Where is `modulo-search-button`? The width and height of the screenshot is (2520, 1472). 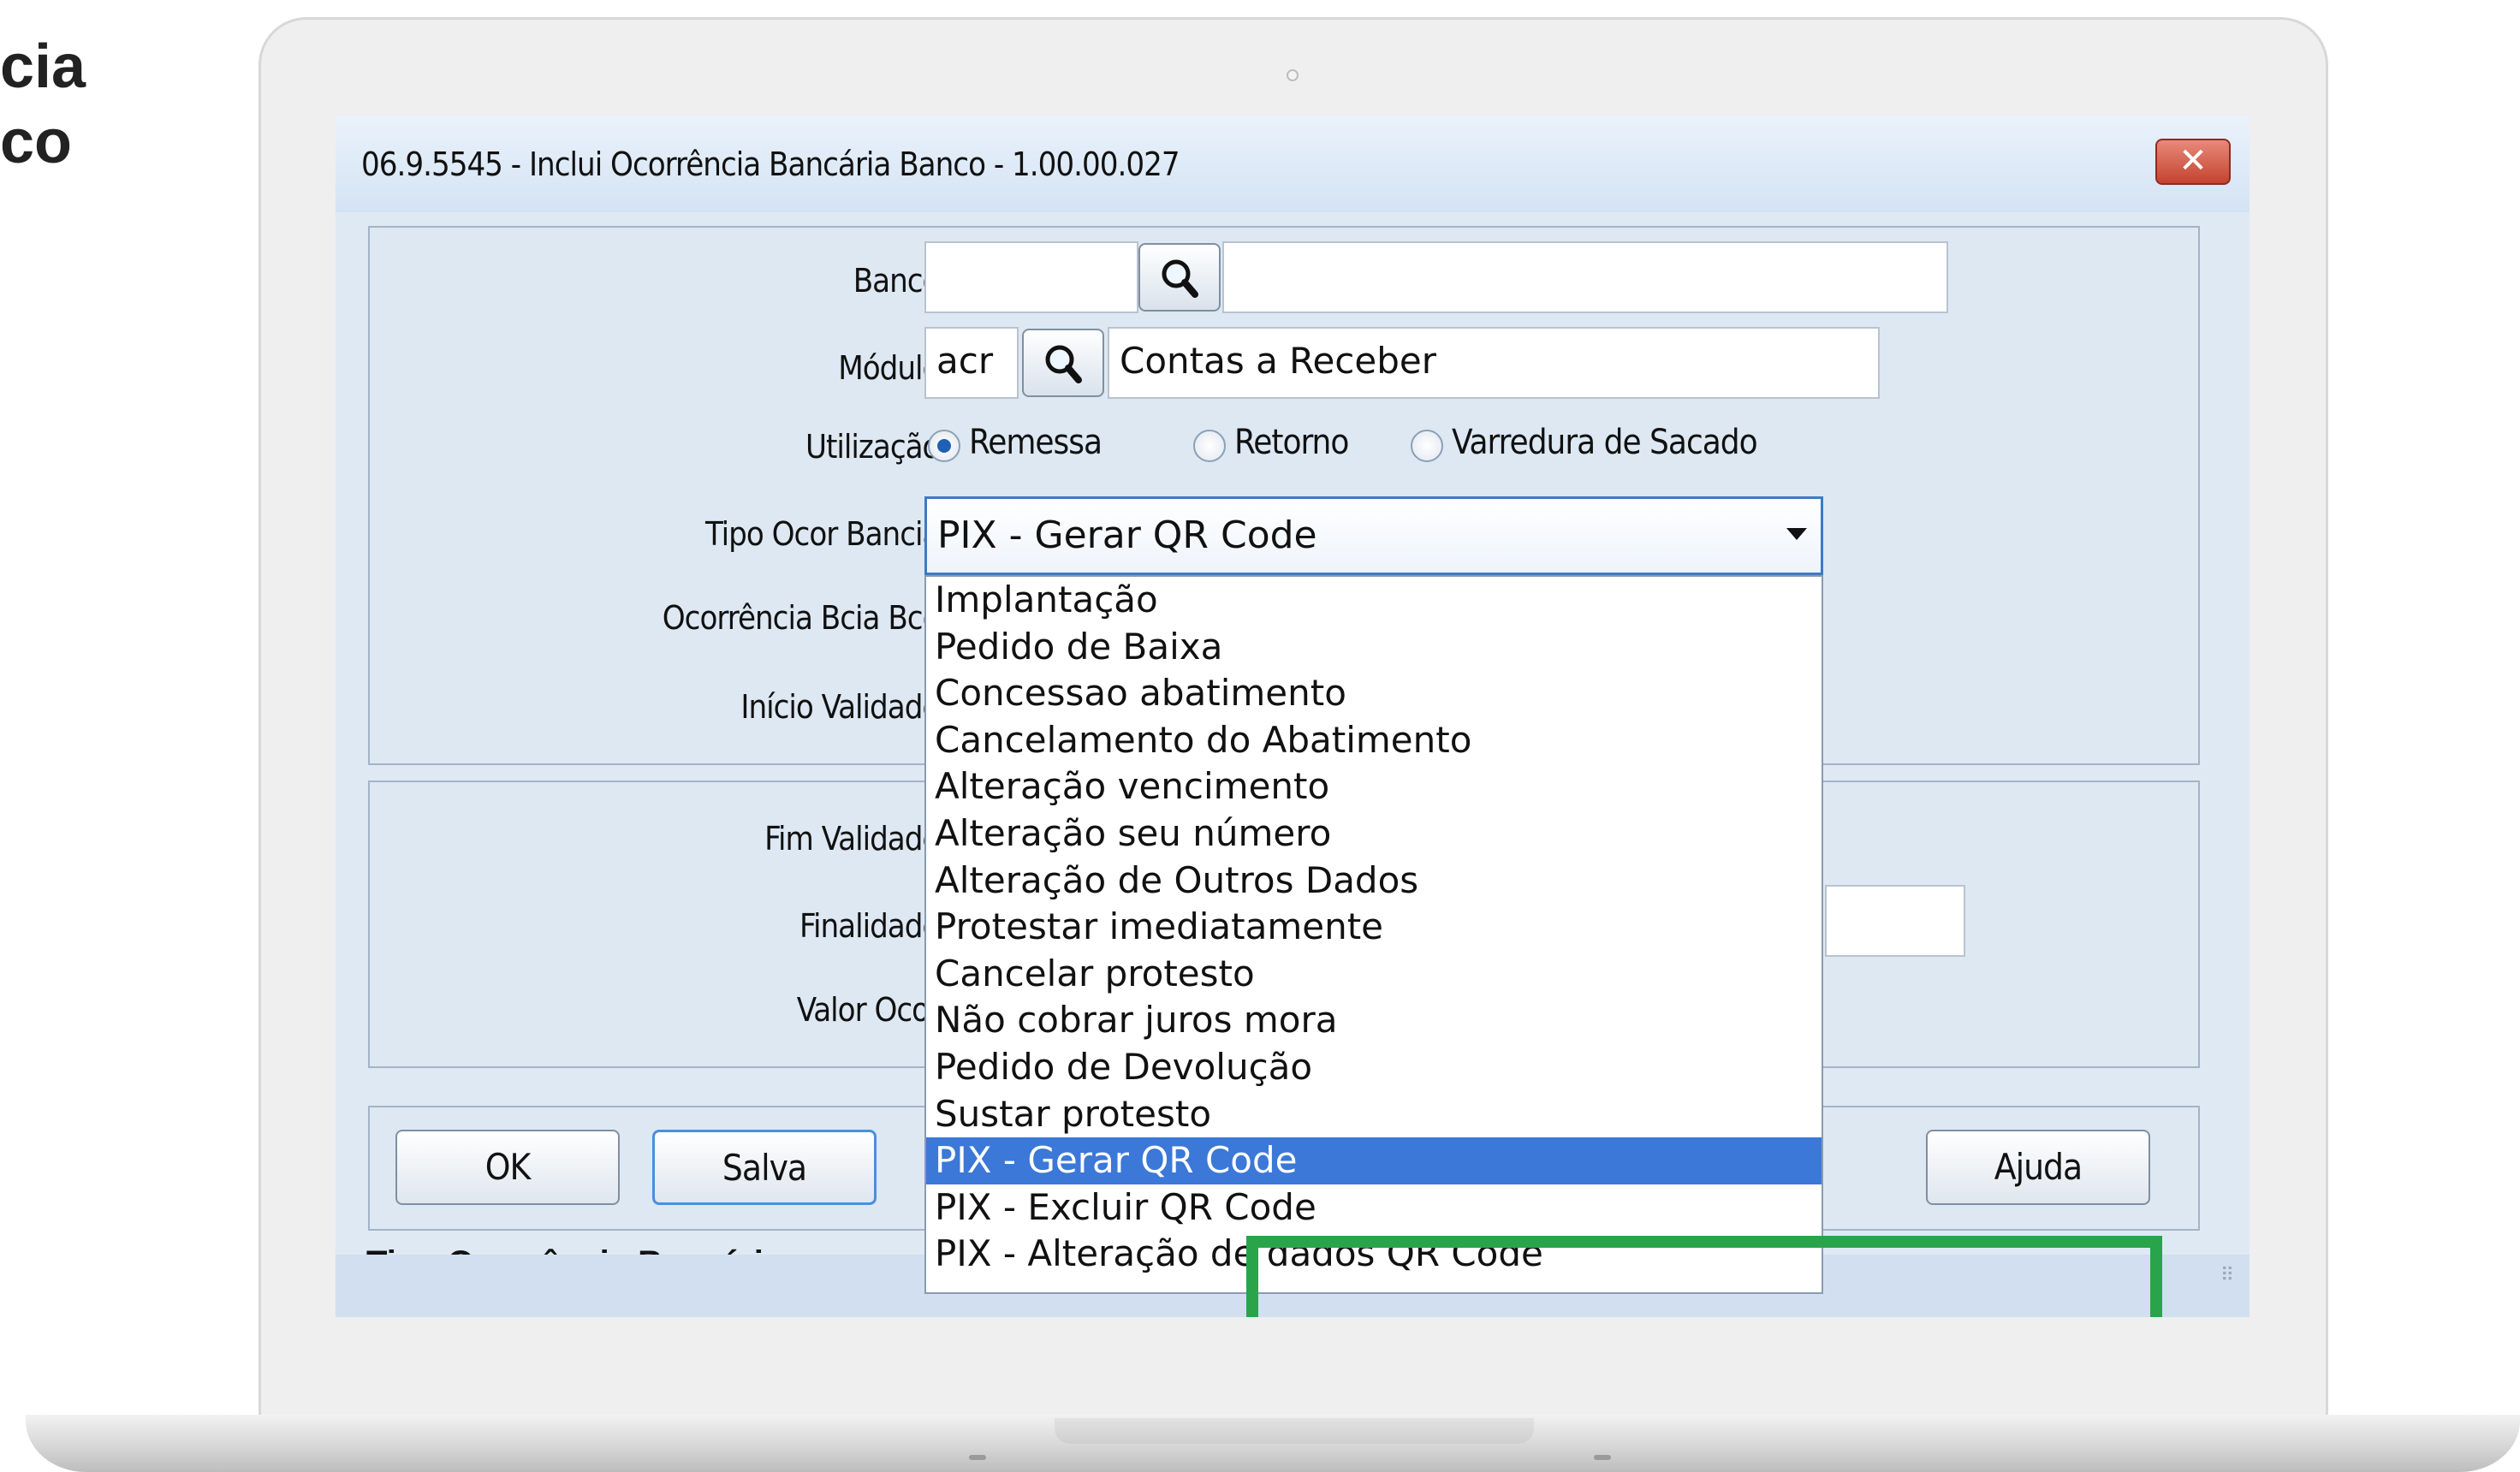 modulo-search-button is located at coordinates (1063, 363).